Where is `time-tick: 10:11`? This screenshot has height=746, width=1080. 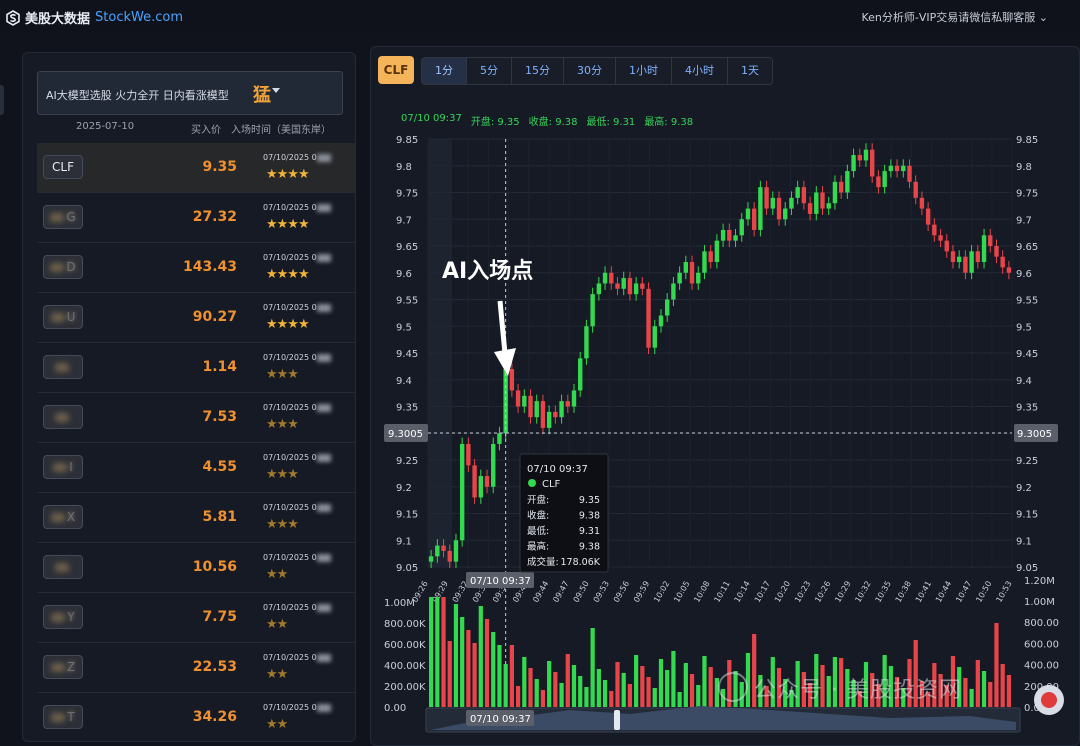 time-tick: 10:11 is located at coordinates (721, 592).